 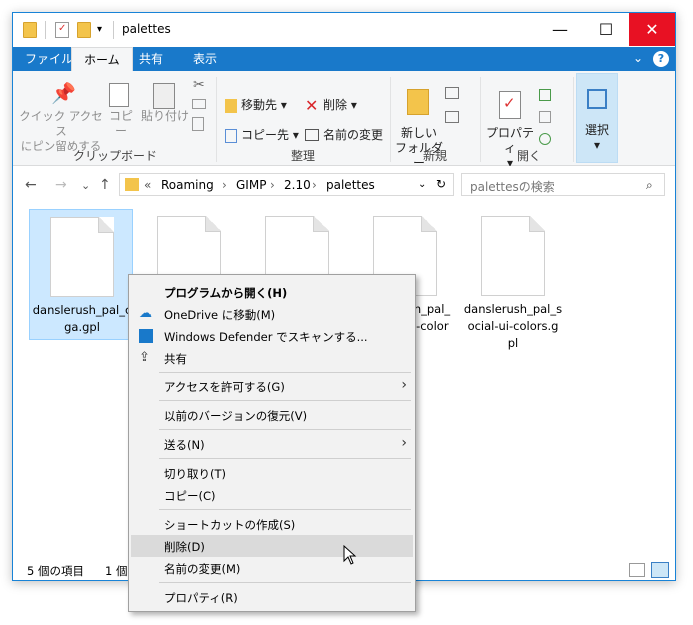 I want to click on menu-item-label: プロパティ(R), so click(x=201, y=598).